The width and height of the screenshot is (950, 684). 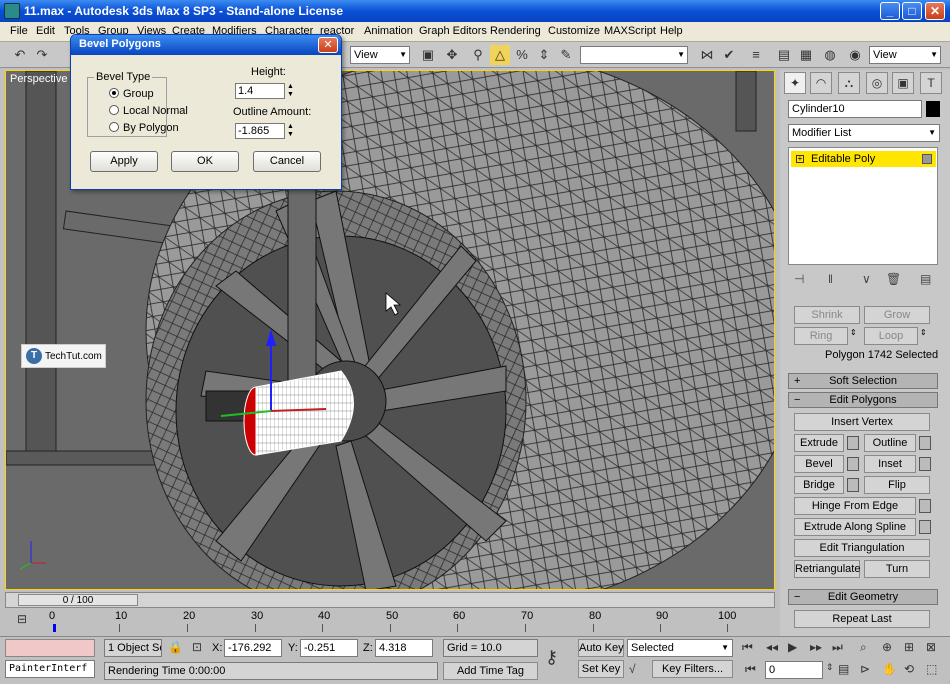 What do you see at coordinates (260, 91) in the screenshot?
I see `height-input: 1.4` at bounding box center [260, 91].